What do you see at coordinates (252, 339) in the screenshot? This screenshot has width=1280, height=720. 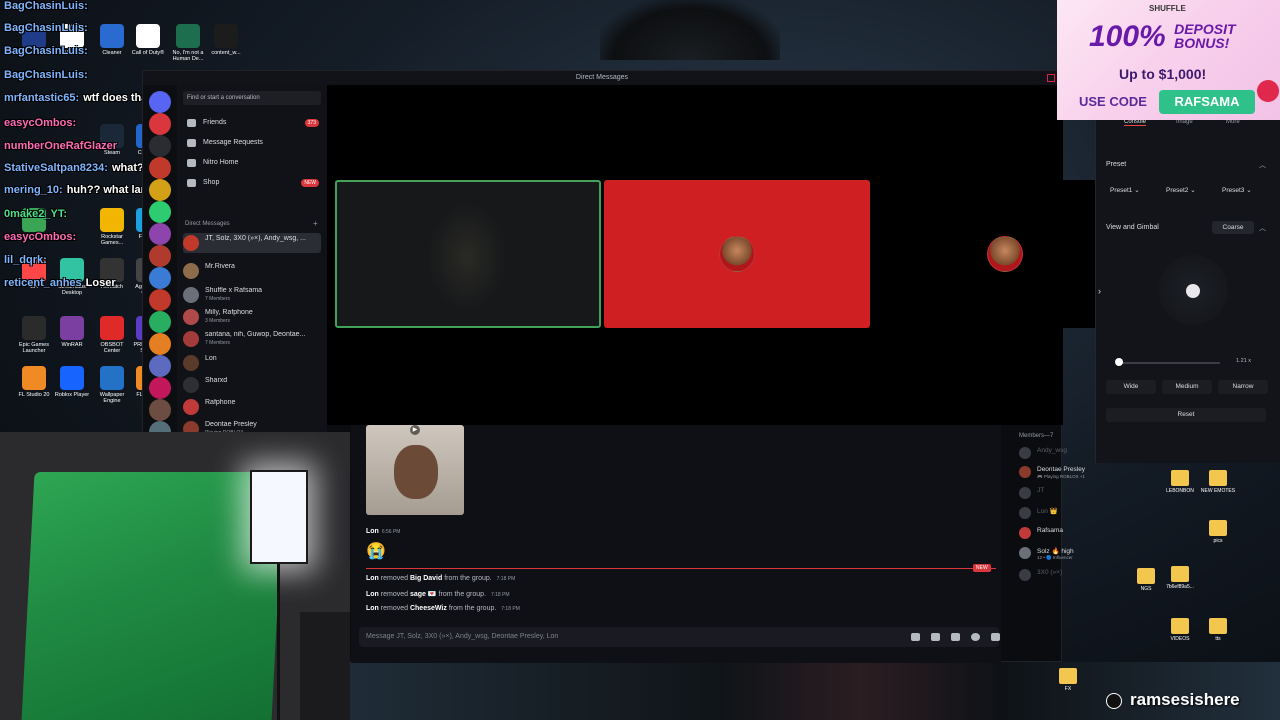 I see `dm-item: santana, nih, Guwop, Deontae... 7 Members` at bounding box center [252, 339].